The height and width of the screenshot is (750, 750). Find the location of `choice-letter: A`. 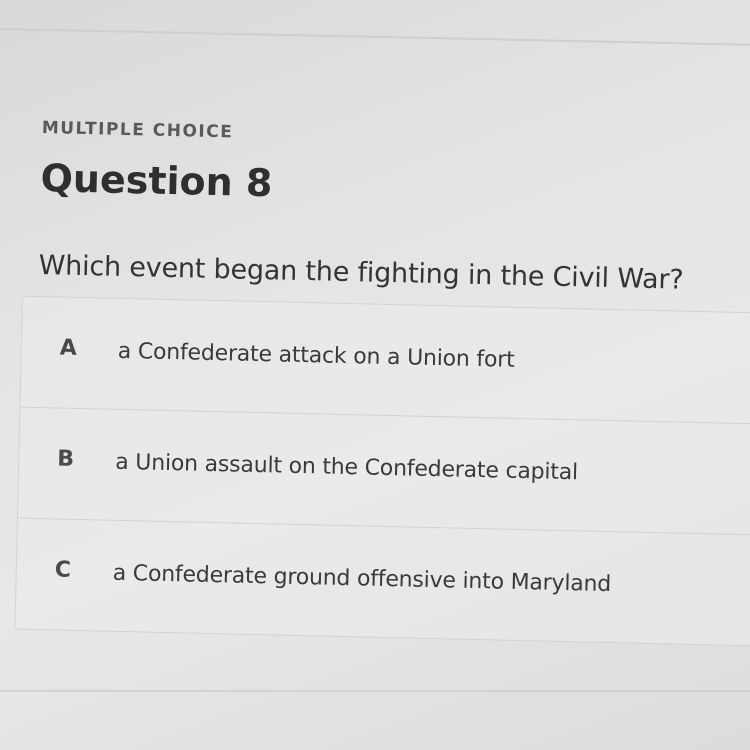

choice-letter: A is located at coordinates (68, 348).